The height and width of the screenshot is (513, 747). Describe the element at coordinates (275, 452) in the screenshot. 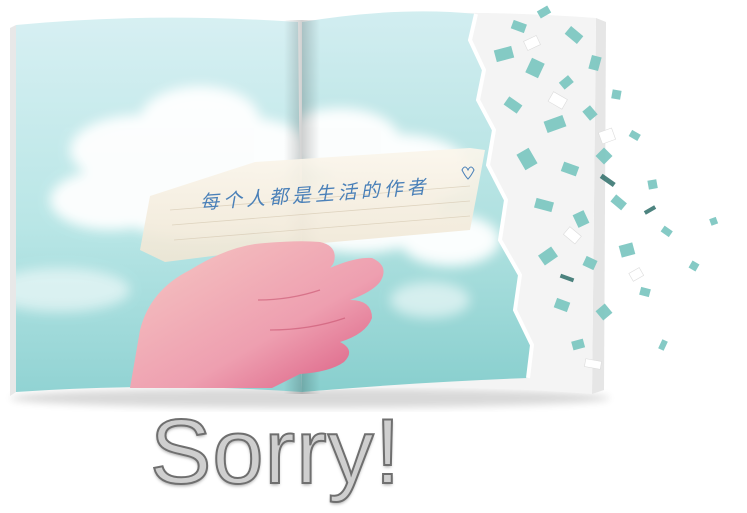

I see `sorry-headline: Sorry!` at that location.